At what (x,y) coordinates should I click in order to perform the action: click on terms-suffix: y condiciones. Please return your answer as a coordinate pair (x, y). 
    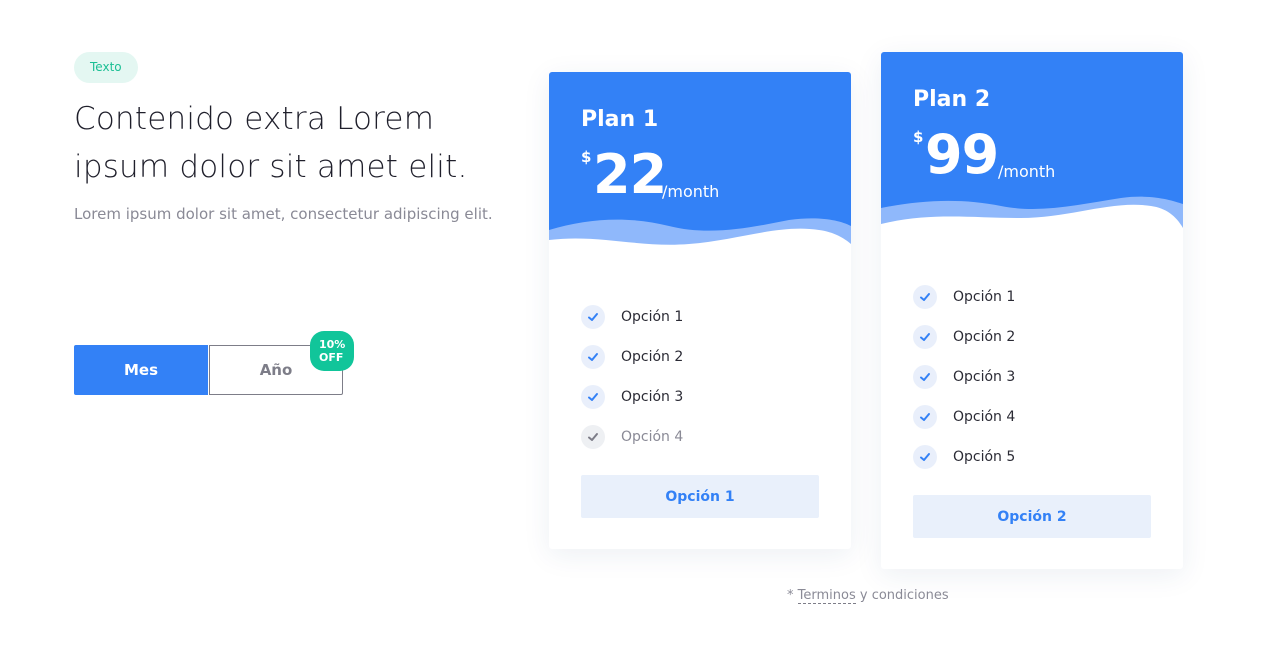
    Looking at the image, I should click on (902, 595).